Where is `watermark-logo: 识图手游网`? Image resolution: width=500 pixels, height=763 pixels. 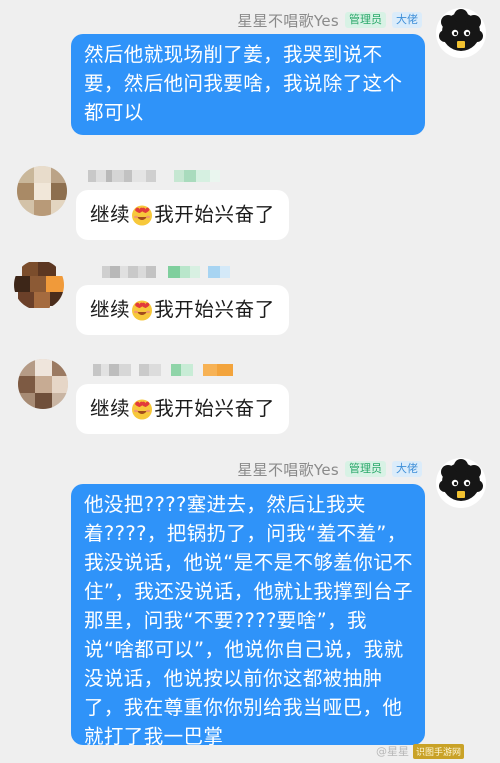 watermark-logo: 识图手游网 is located at coordinates (438, 751).